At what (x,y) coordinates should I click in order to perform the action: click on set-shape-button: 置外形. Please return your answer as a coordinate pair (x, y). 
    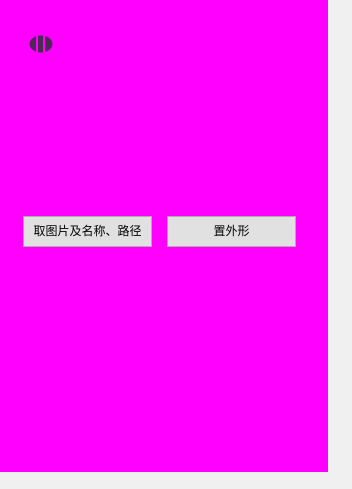
    Looking at the image, I should click on (231, 231).